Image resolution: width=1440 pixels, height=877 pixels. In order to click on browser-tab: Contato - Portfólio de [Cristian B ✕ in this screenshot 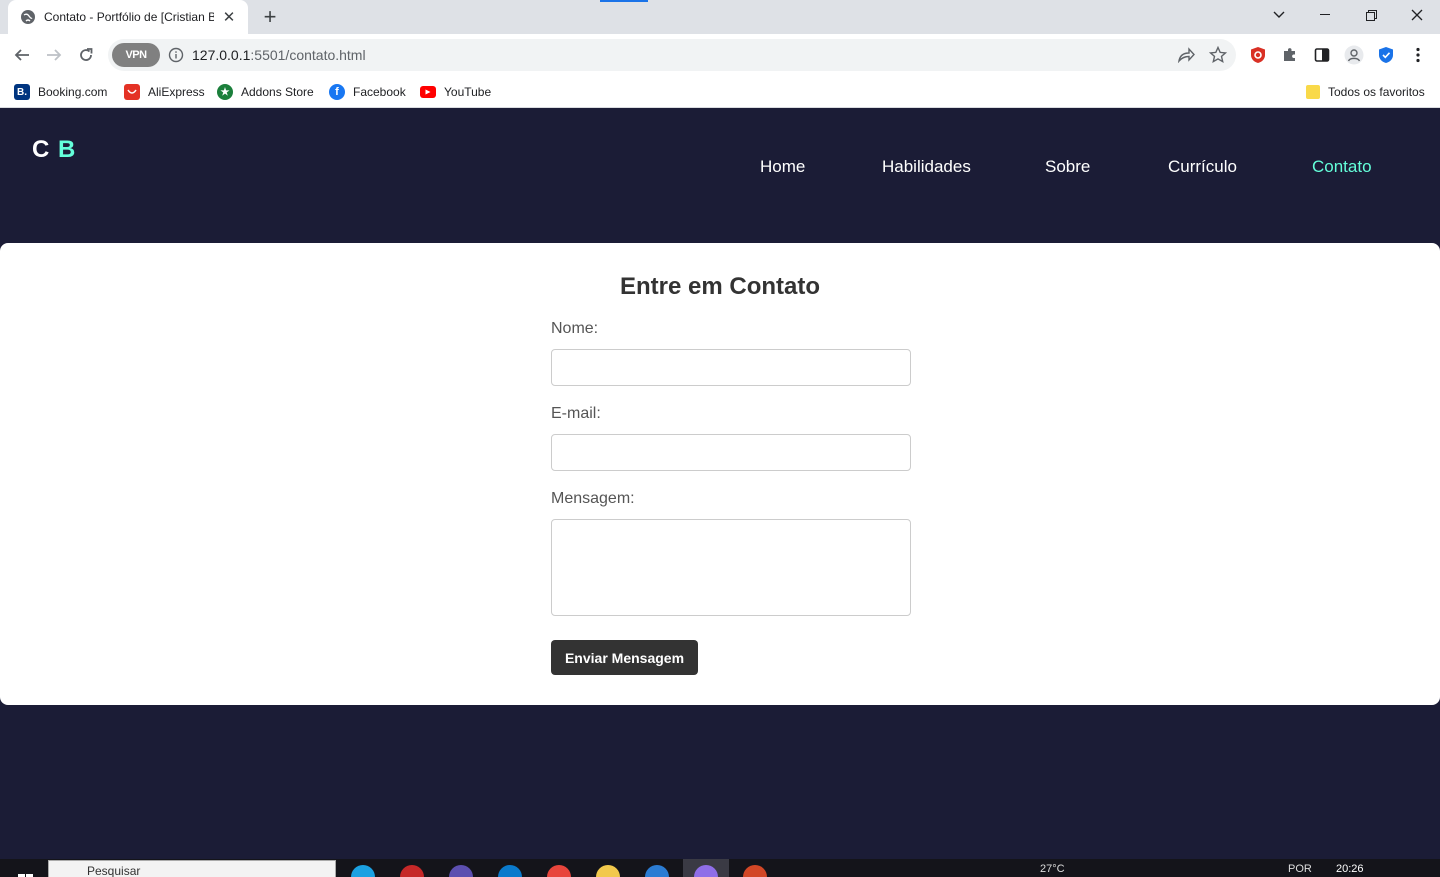, I will do `click(128, 17)`.